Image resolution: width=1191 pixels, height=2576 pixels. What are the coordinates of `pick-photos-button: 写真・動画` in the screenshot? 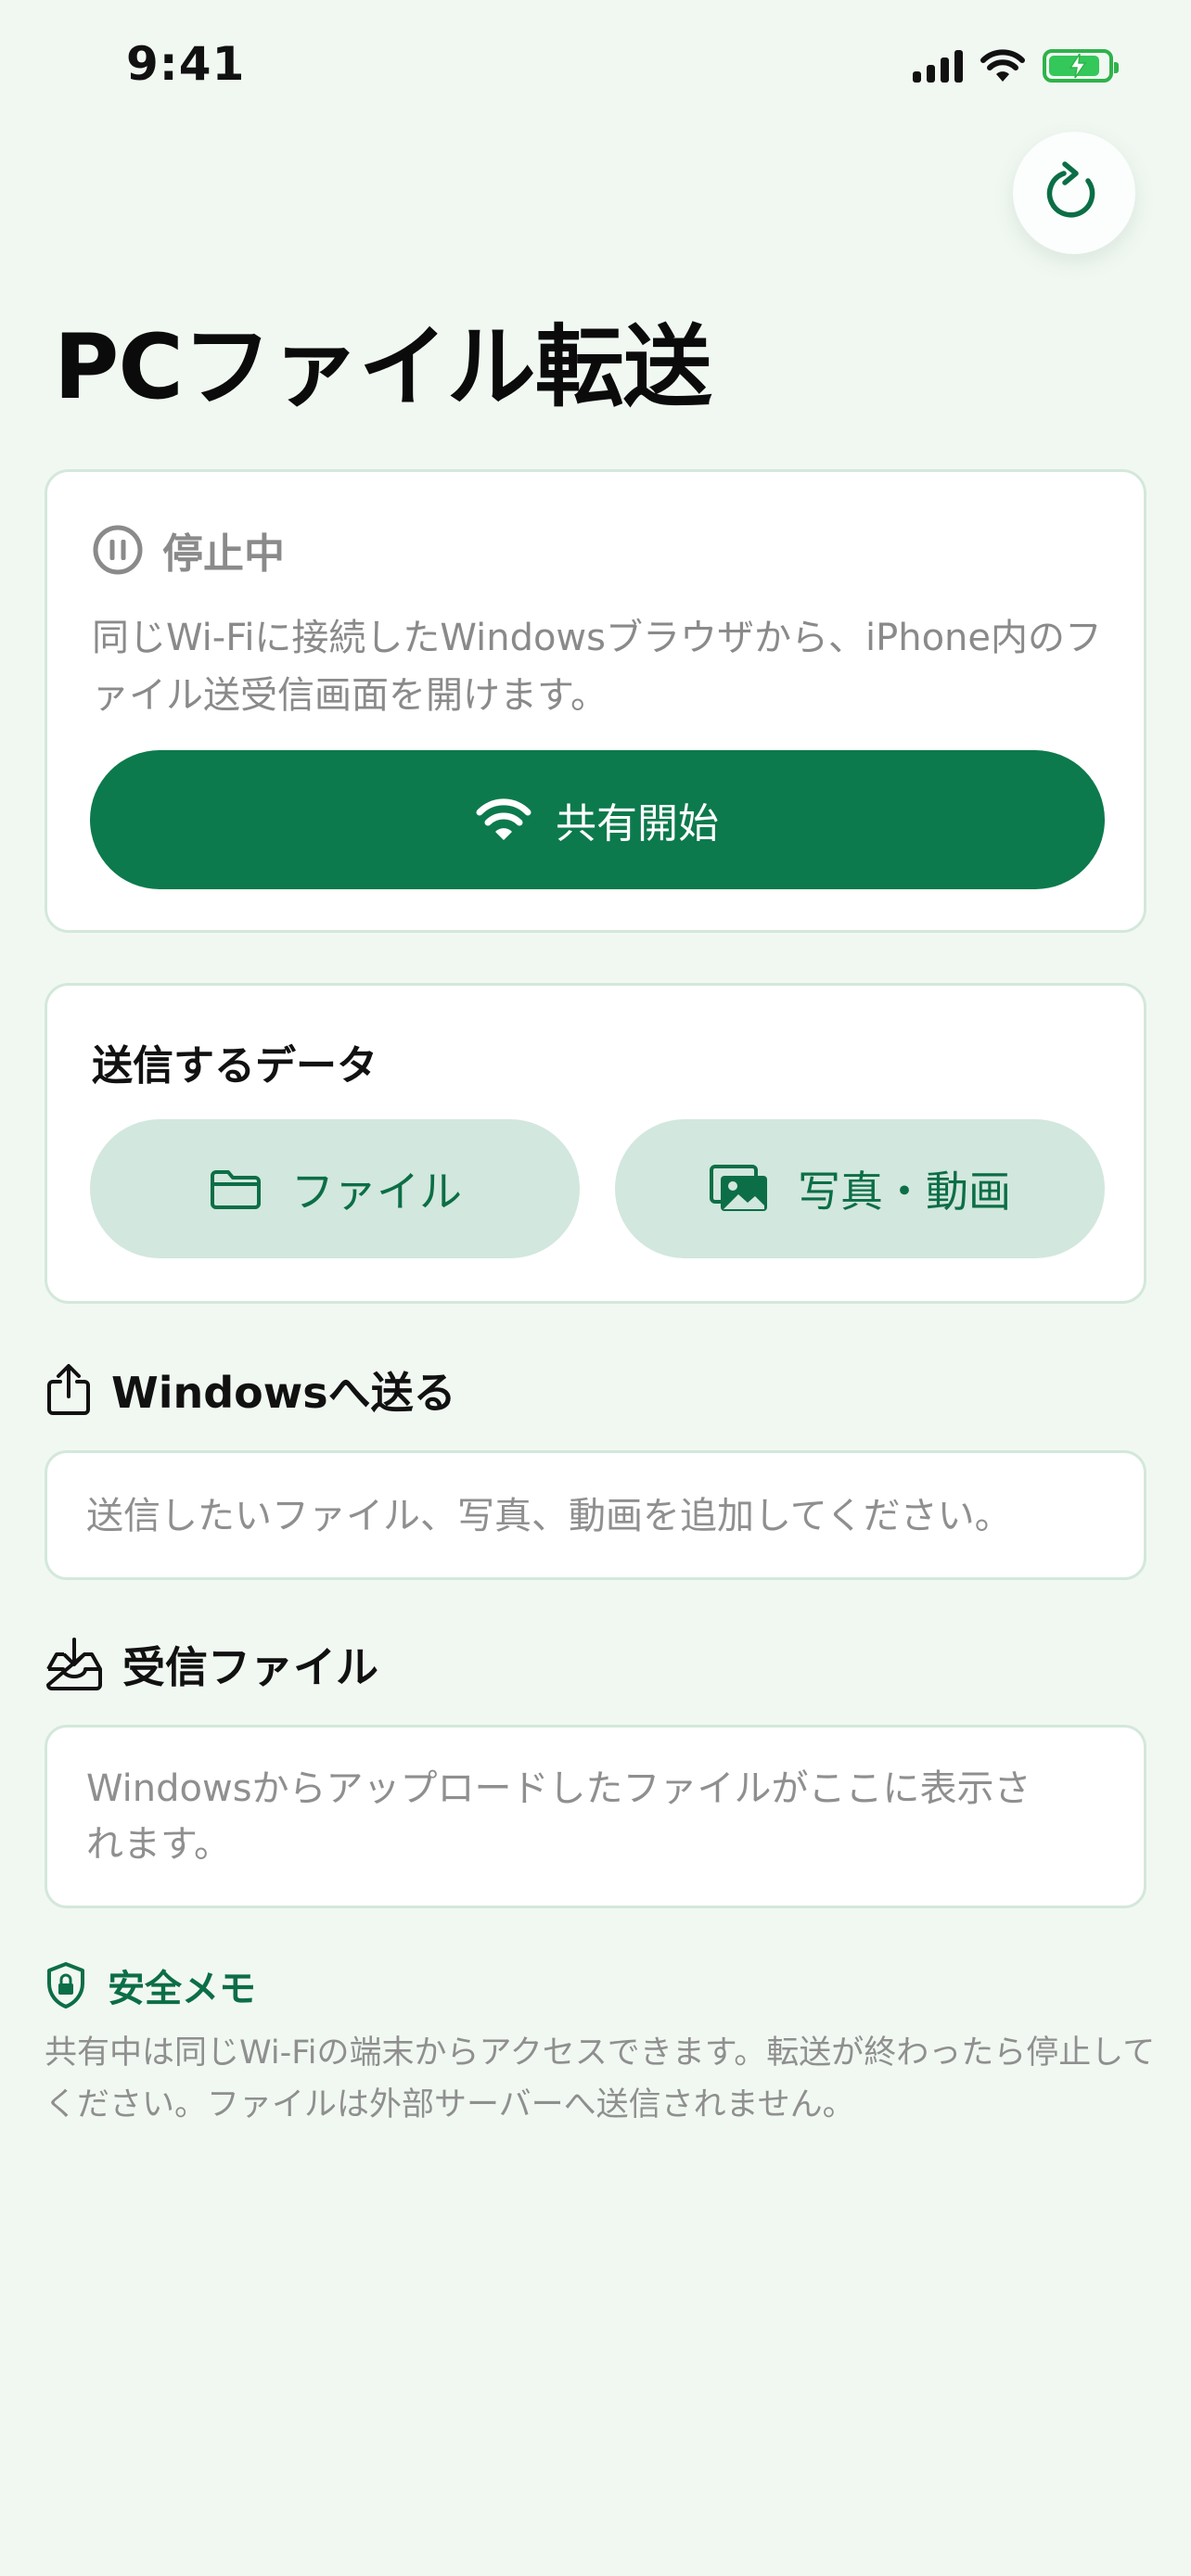 It's located at (860, 1189).